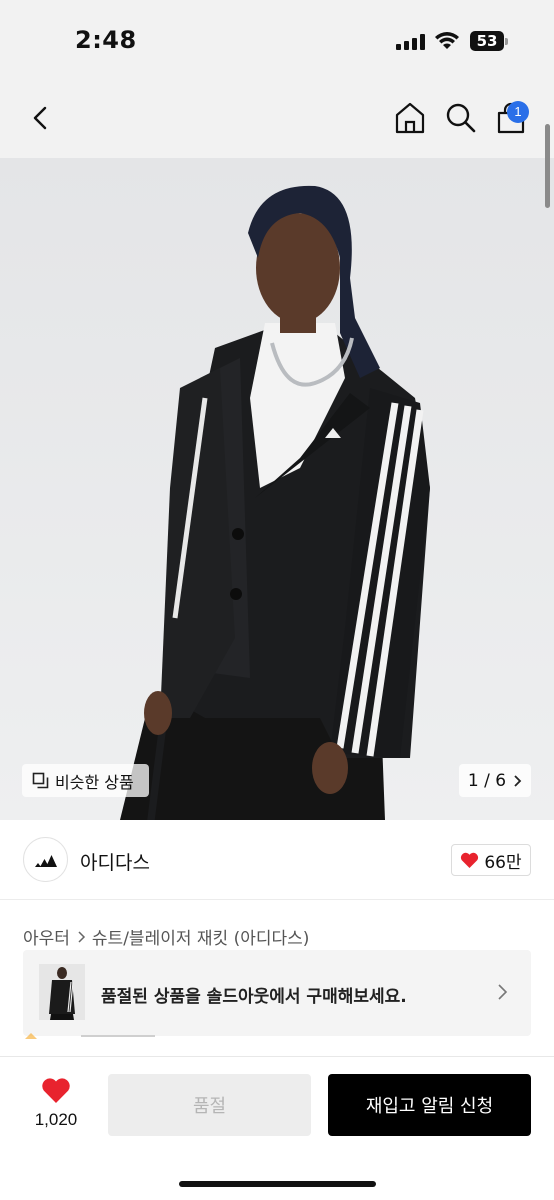 The image size is (554, 1200). I want to click on status-time: 2:48, so click(106, 40).